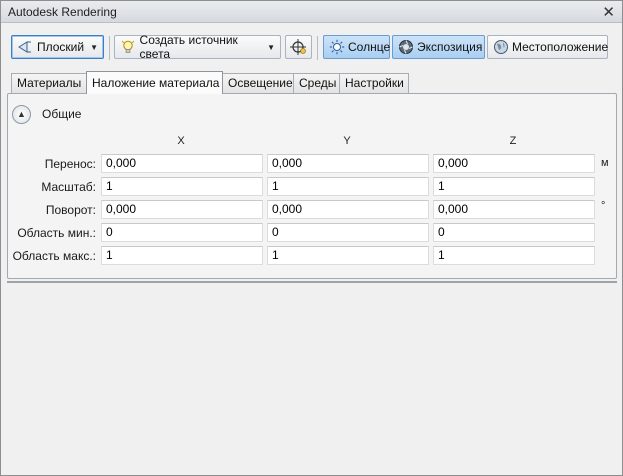  I want to click on exposure-toggle-button: Экспозиция, so click(438, 47).